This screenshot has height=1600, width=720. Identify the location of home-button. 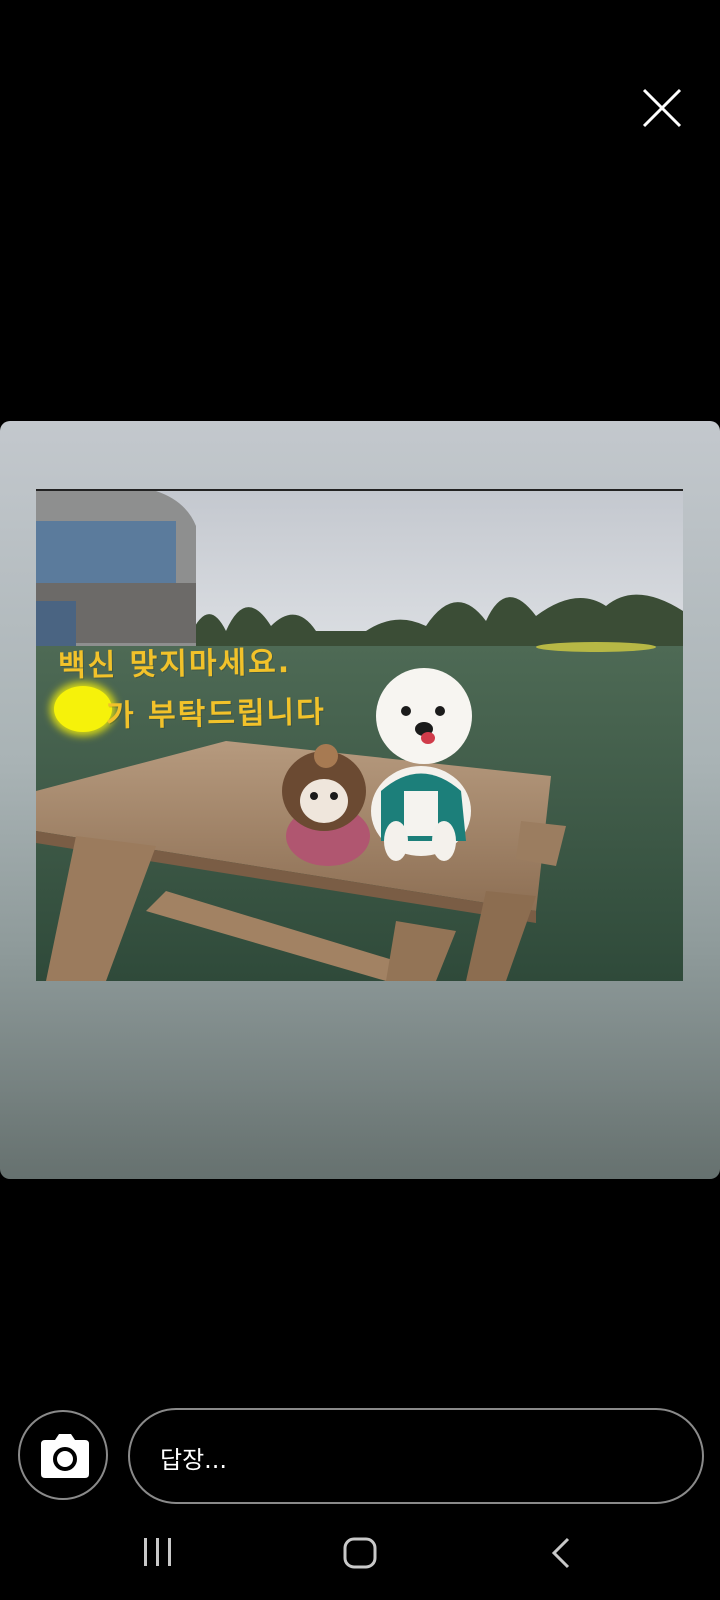
(360, 1555).